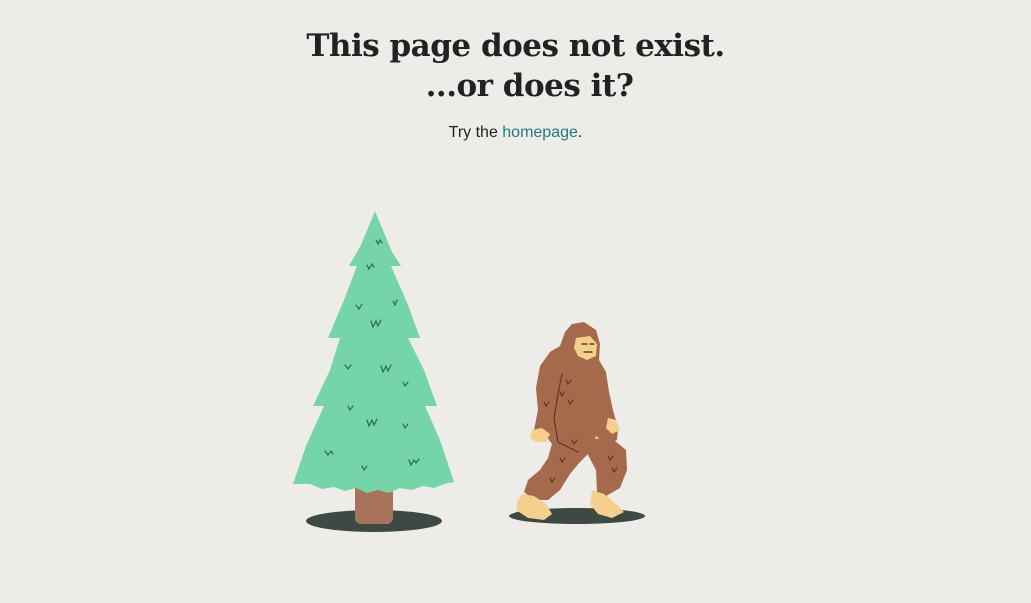 The height and width of the screenshot is (603, 1031). I want to click on tree-foliage, so click(373, 352).